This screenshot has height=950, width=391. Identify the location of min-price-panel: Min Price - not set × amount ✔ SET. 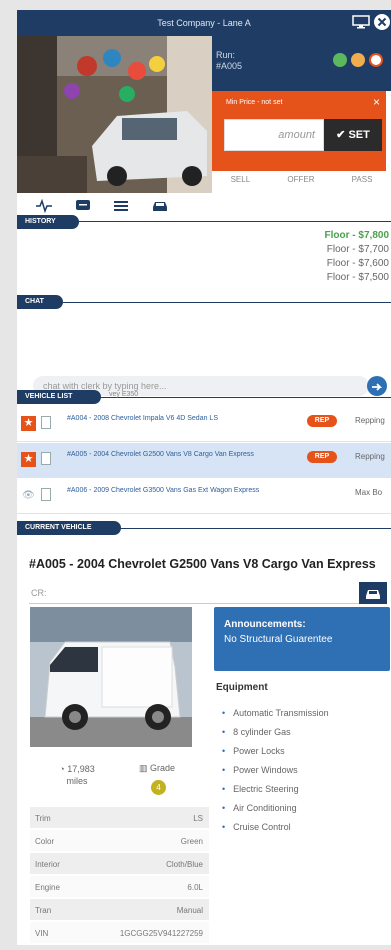
(299, 131).